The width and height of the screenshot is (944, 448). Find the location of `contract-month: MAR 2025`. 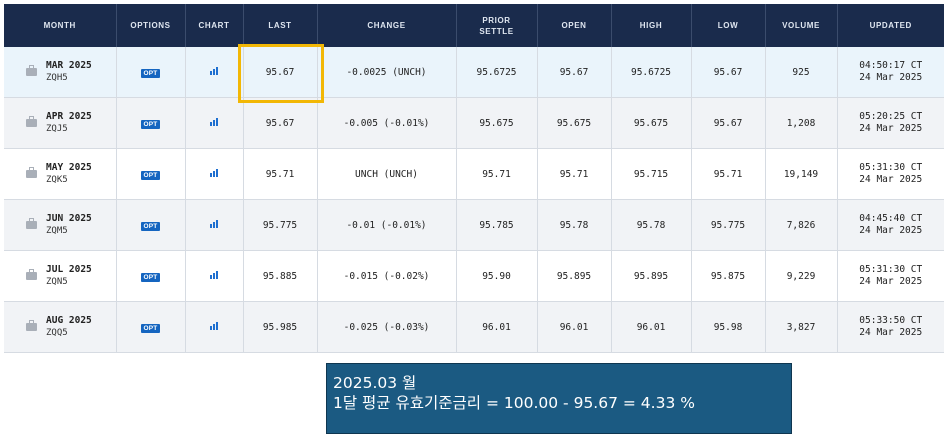

contract-month: MAR 2025 is located at coordinates (69, 66).